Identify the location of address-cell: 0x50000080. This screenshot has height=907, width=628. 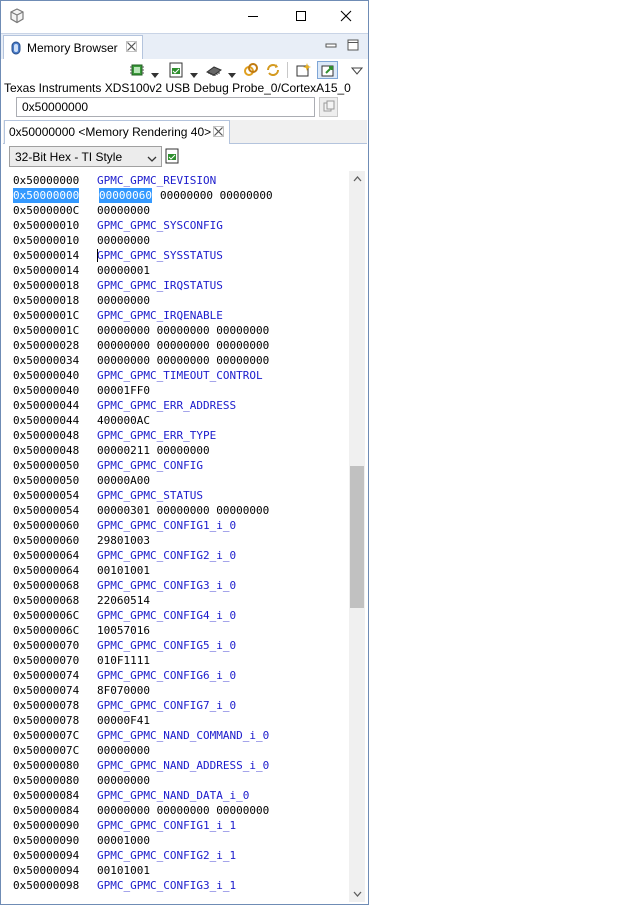
(46, 765).